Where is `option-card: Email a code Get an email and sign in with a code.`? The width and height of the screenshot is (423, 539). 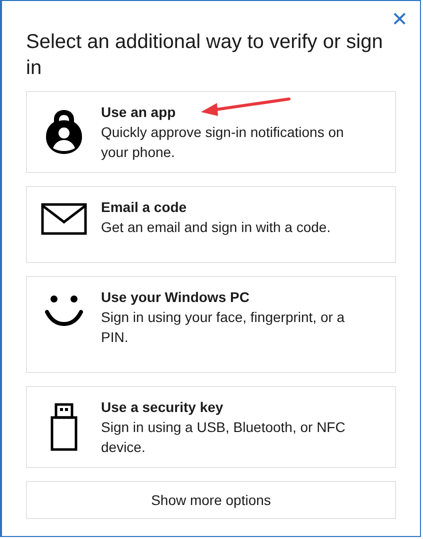
option-card: Email a code Get an email and sign in with a code. is located at coordinates (211, 224).